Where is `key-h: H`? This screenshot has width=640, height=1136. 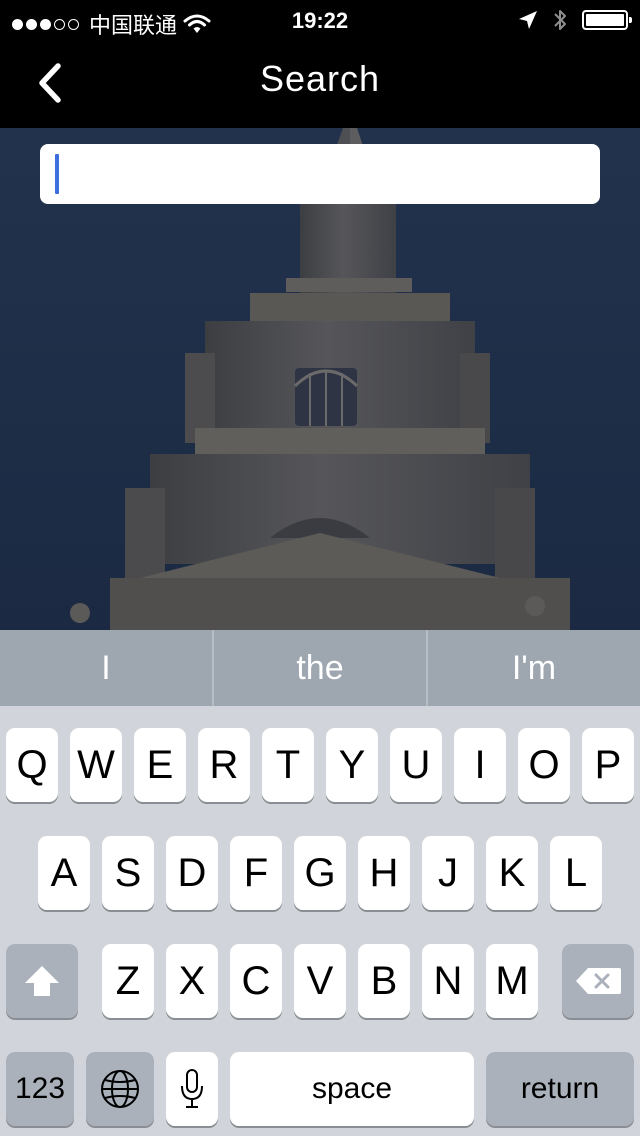 key-h: H is located at coordinates (384, 873).